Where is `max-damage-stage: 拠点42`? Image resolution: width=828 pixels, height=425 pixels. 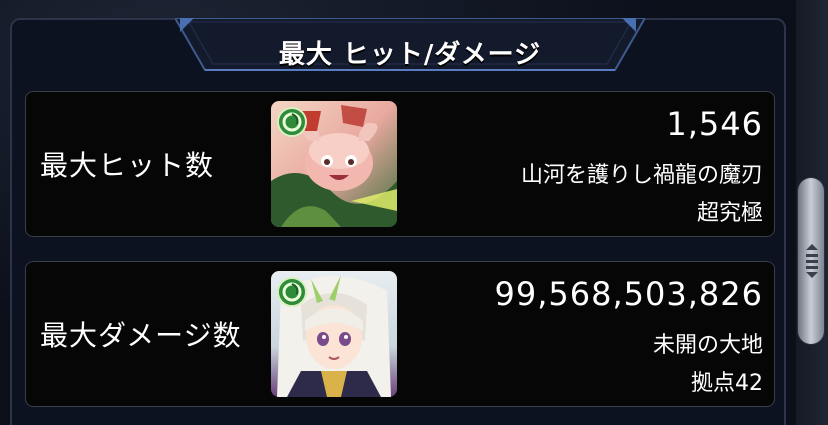 max-damage-stage: 拠点42 is located at coordinates (727, 383).